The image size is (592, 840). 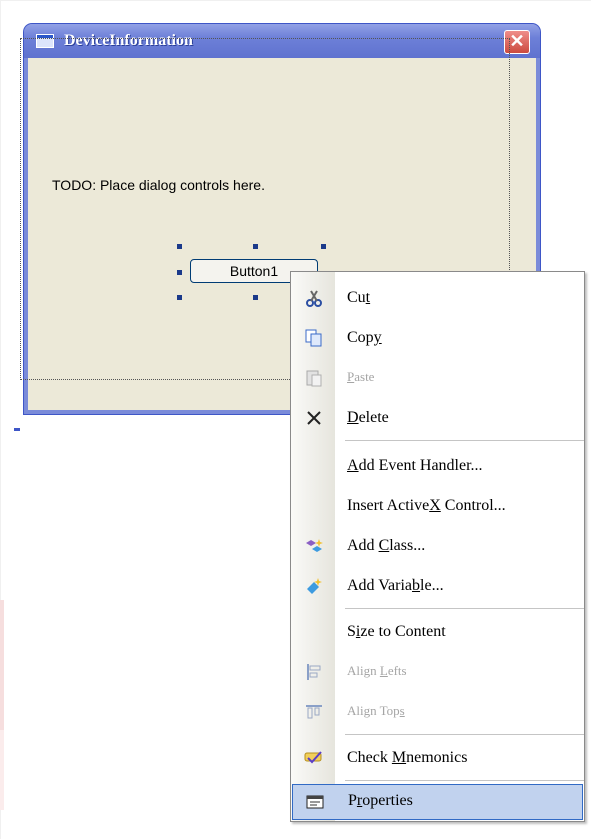 What do you see at coordinates (437, 418) in the screenshot?
I see `menu-item-delete: Delete` at bounding box center [437, 418].